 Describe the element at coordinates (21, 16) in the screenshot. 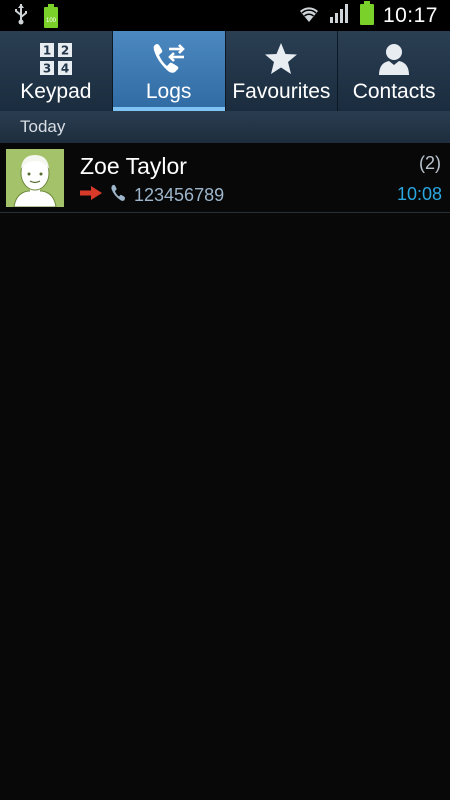

I see `usb-icon` at that location.